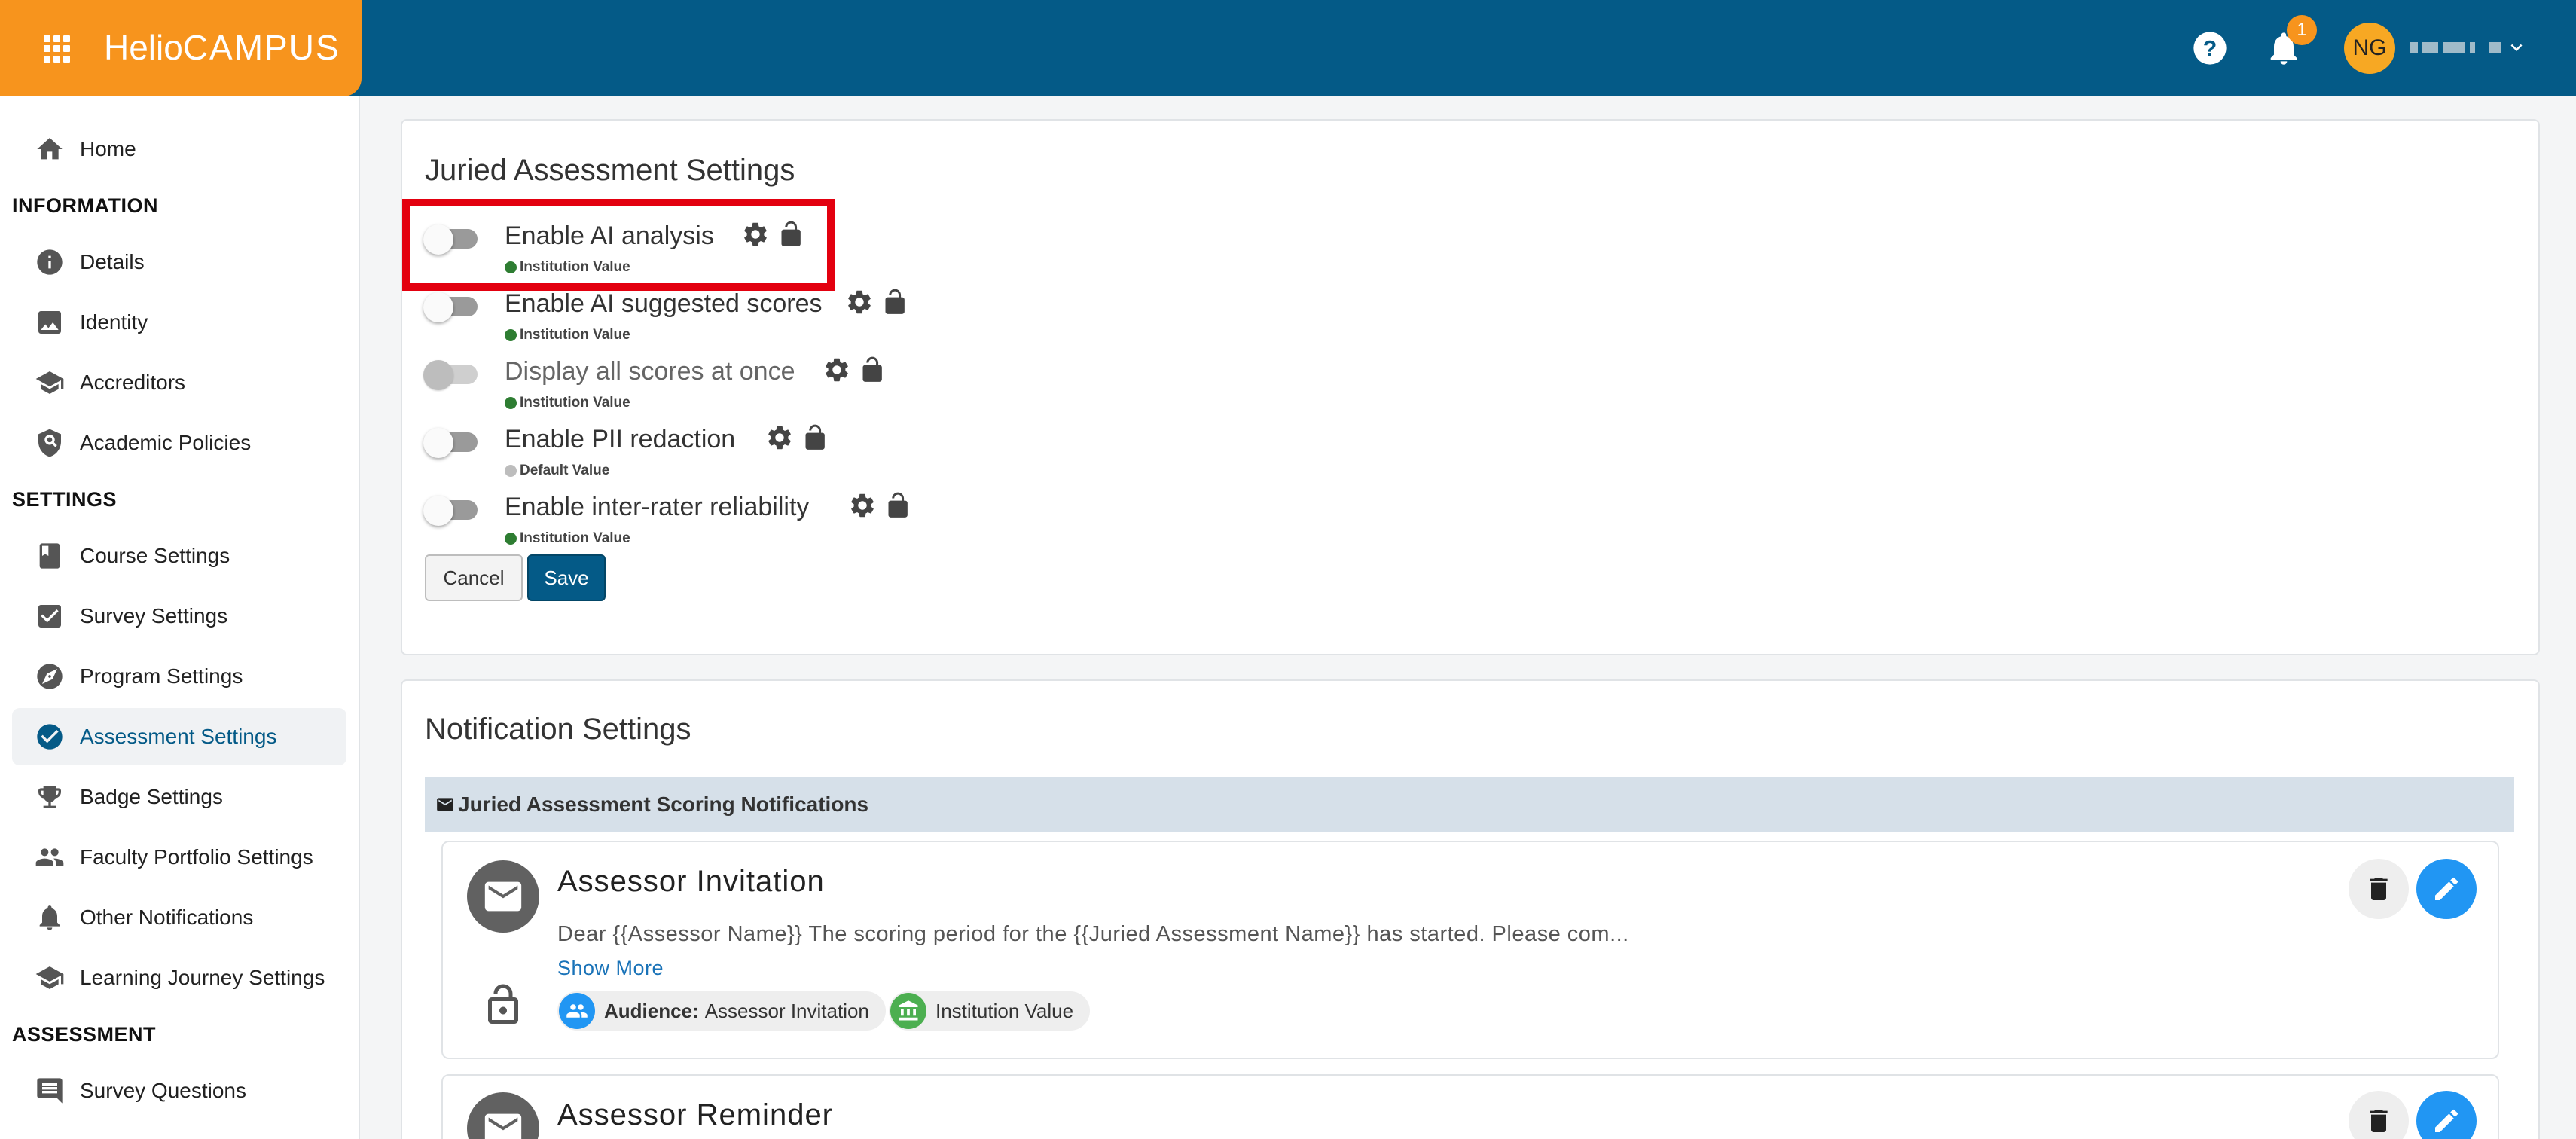  I want to click on sidebar-item-label: Home, so click(108, 148).